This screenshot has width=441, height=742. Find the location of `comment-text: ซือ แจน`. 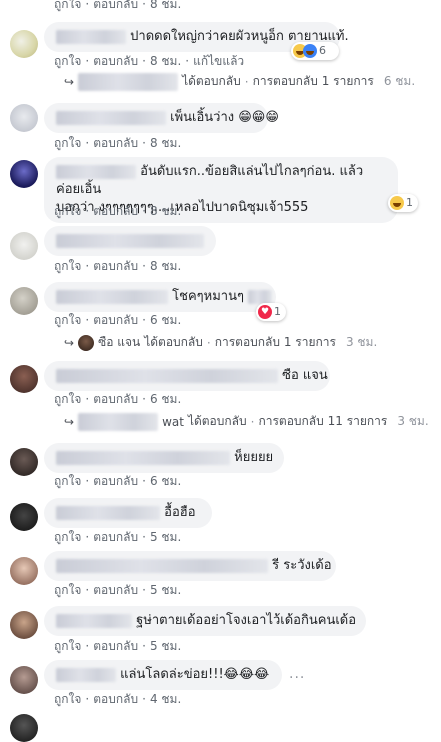

comment-text: ซือ แจน is located at coordinates (305, 375).